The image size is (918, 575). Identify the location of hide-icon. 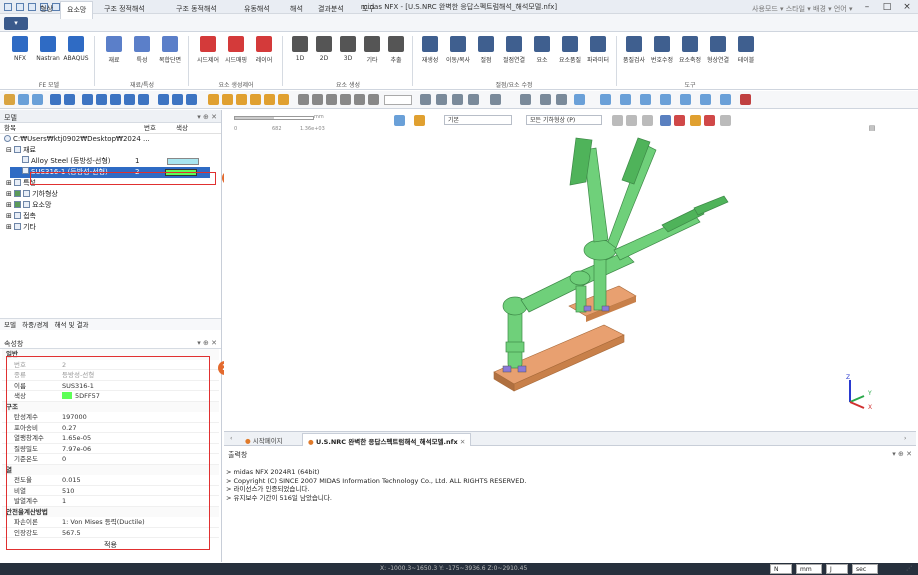
(473, 99).